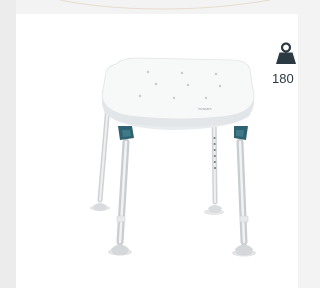 The image size is (320, 288). I want to click on svg-text: invacare, so click(205, 109).